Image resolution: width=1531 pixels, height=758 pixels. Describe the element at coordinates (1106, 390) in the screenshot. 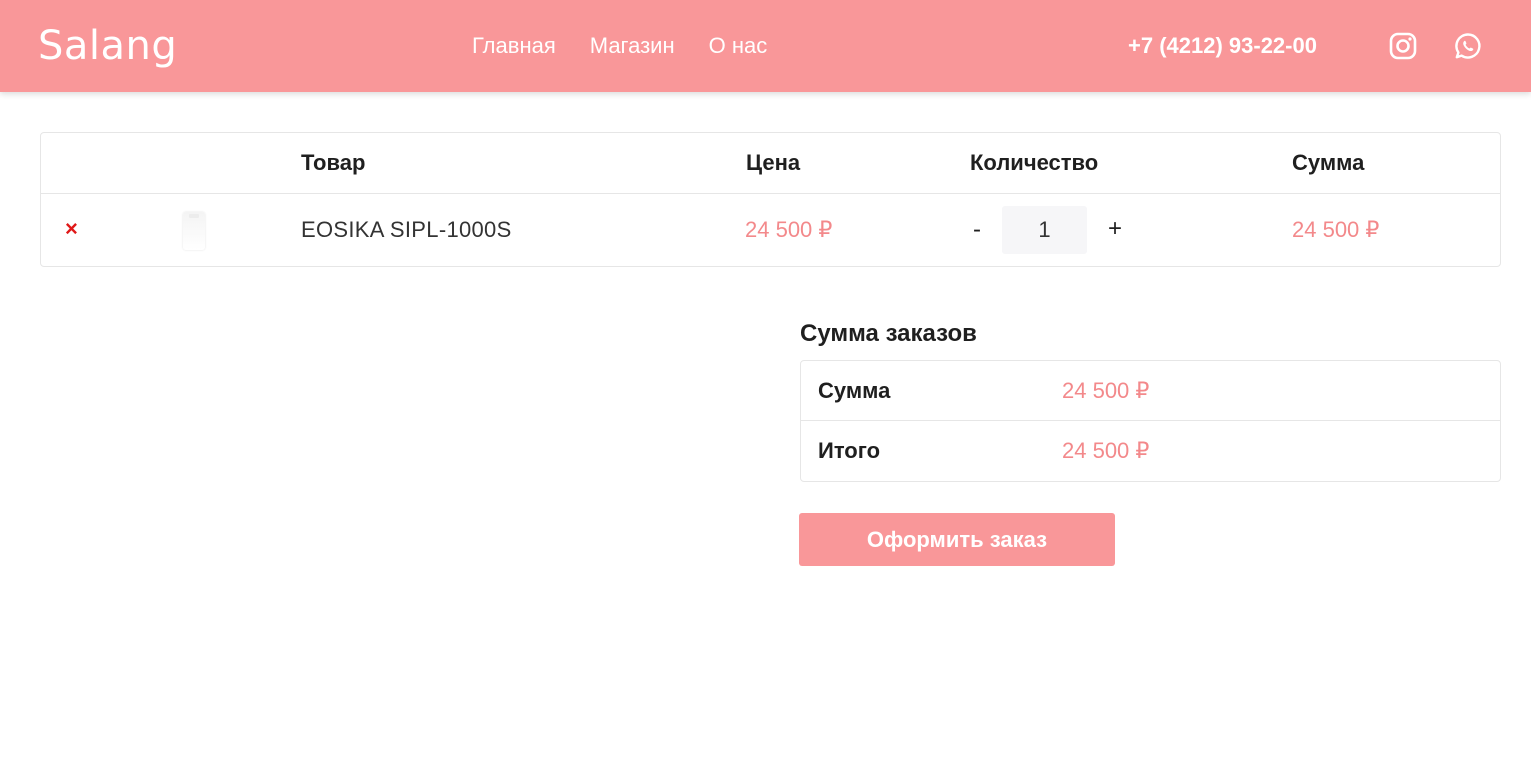

I see `subtotal-value: 24 500 ₽` at that location.